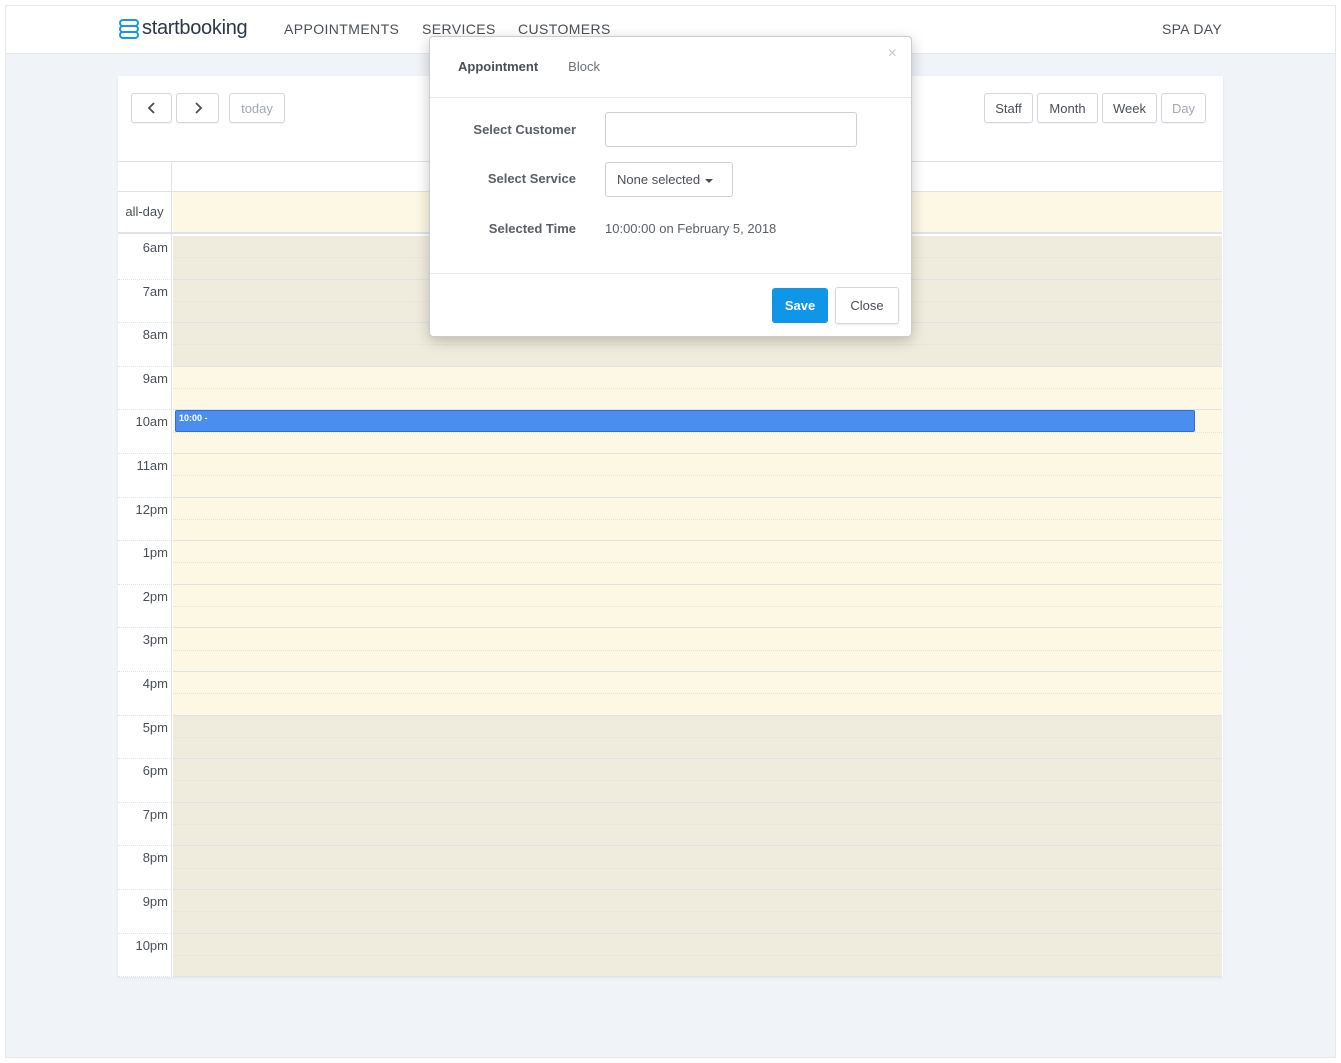 The image size is (1341, 1063). Describe the element at coordinates (659, 179) in the screenshot. I see `service-select-value: None selected` at that location.